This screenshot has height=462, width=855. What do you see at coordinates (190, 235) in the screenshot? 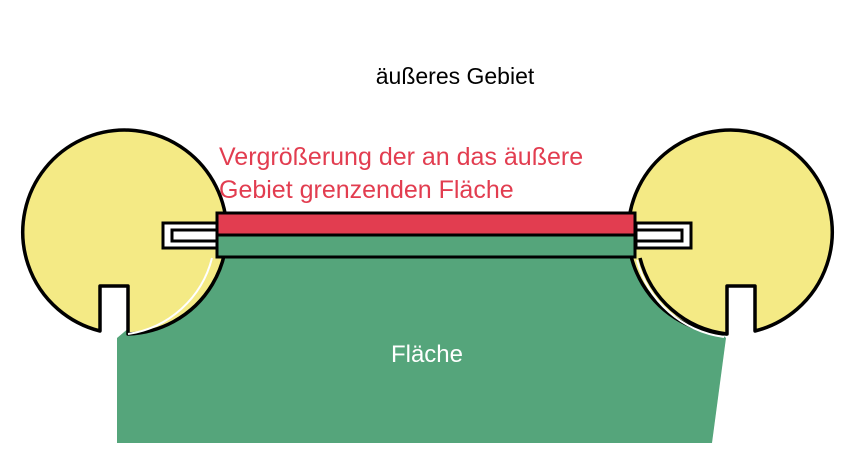
I see `left-connector` at bounding box center [190, 235].